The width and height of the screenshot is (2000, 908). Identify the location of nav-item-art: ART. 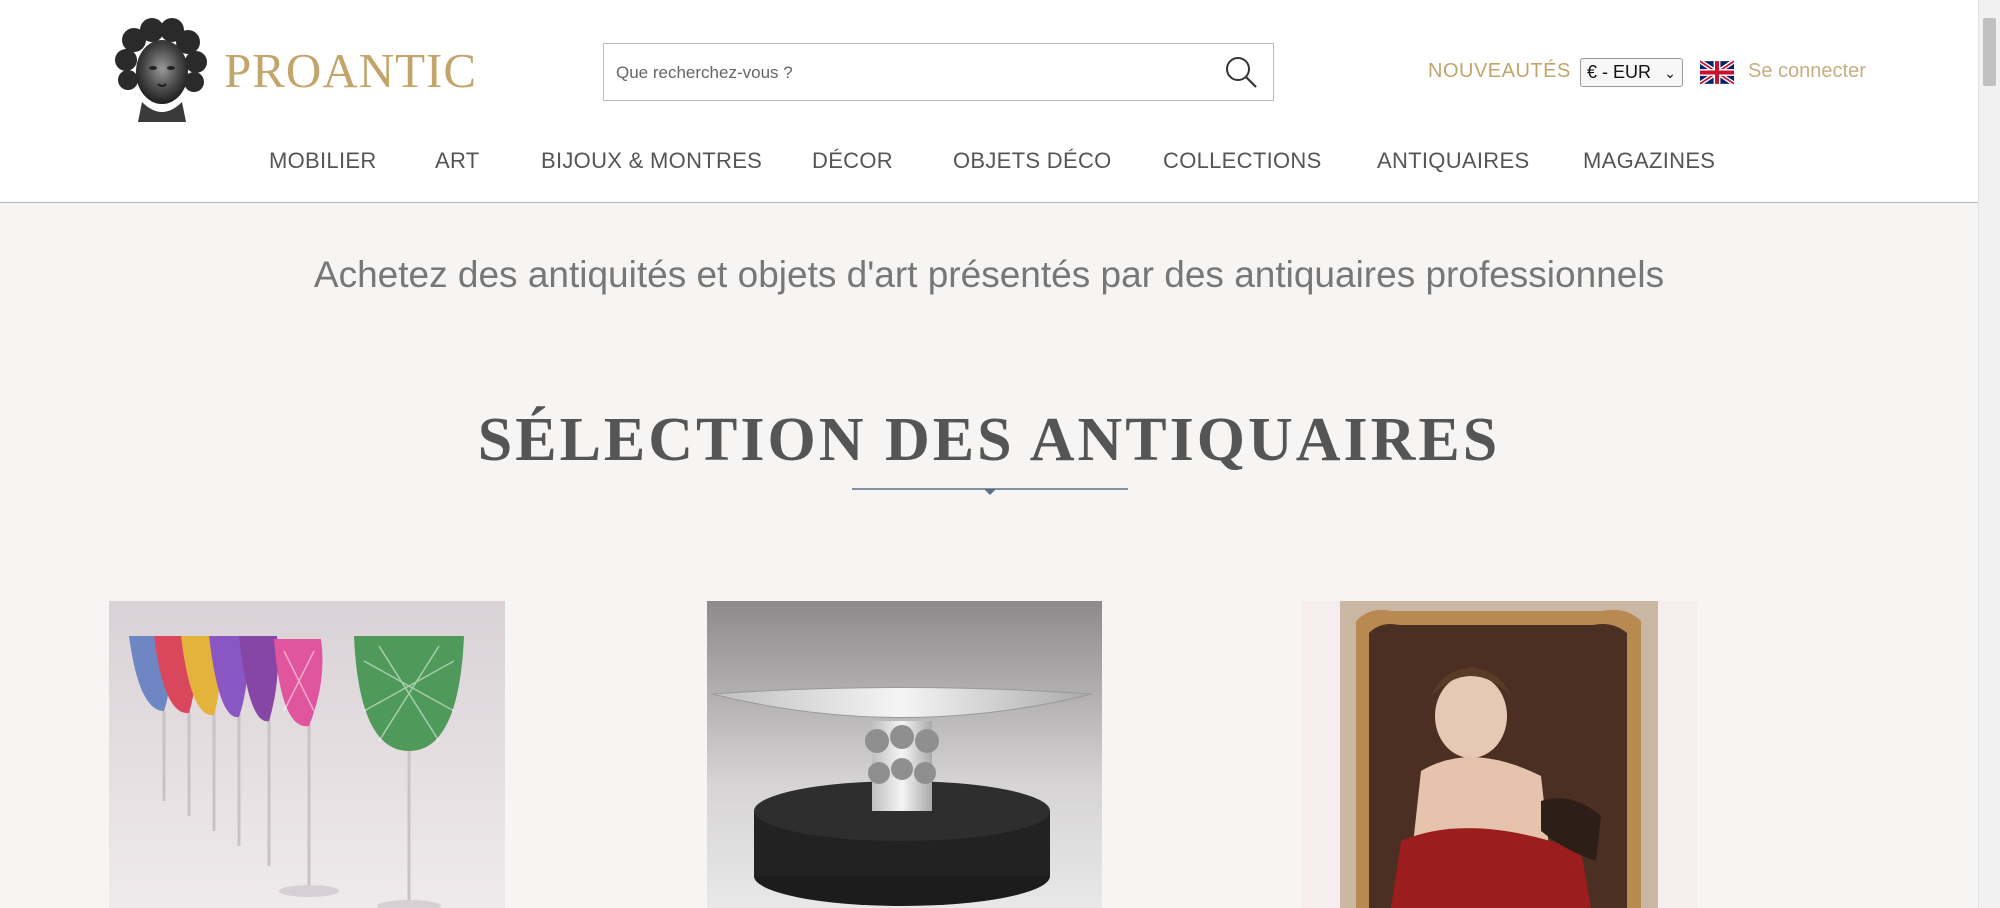
(457, 161).